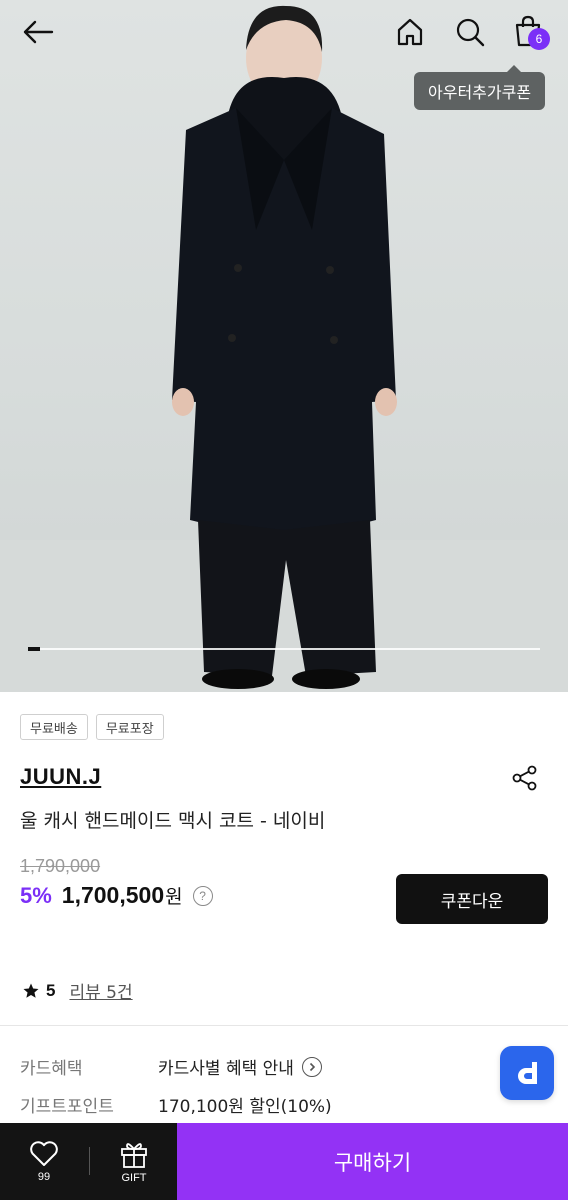 The width and height of the screenshot is (568, 1200). What do you see at coordinates (54, 727) in the screenshot?
I see `free-shipping-tag: 무료배송` at bounding box center [54, 727].